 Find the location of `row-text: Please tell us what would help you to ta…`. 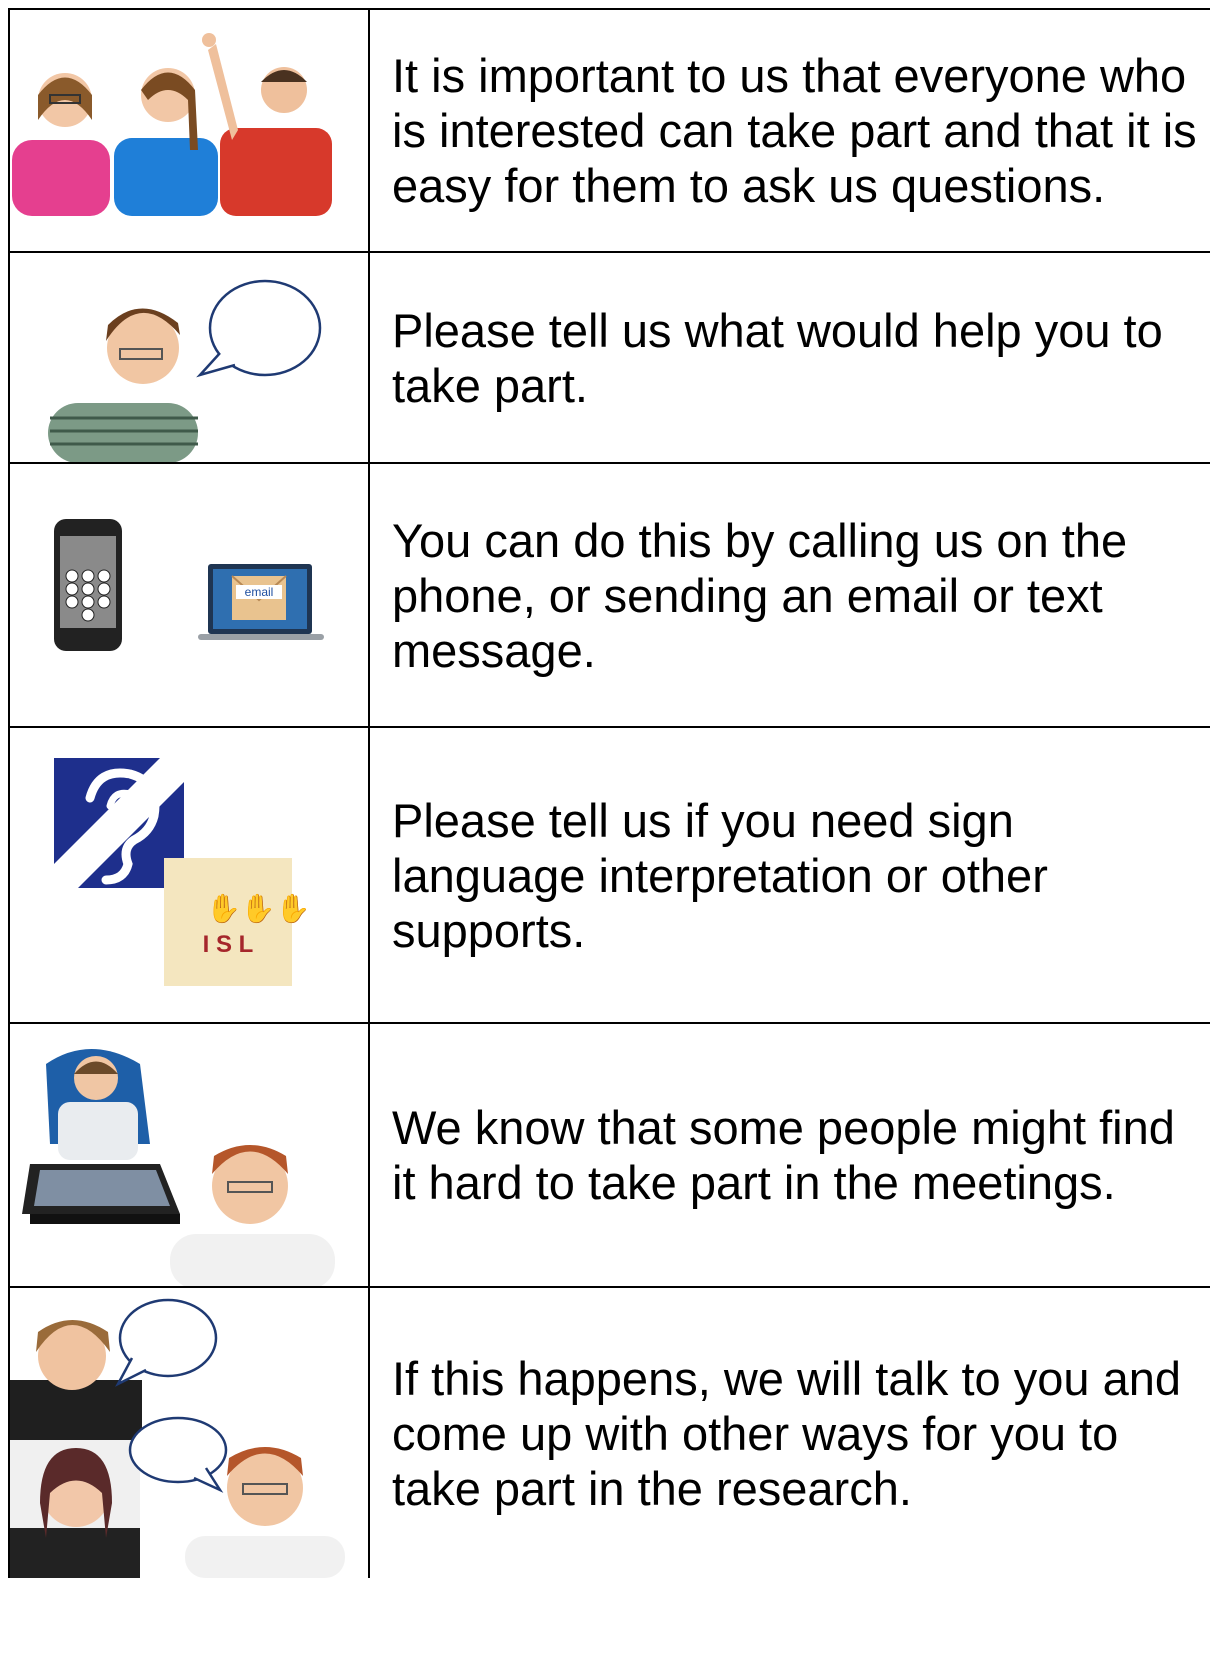

row-text: Please tell us what would help you to ta… is located at coordinates (777, 357).